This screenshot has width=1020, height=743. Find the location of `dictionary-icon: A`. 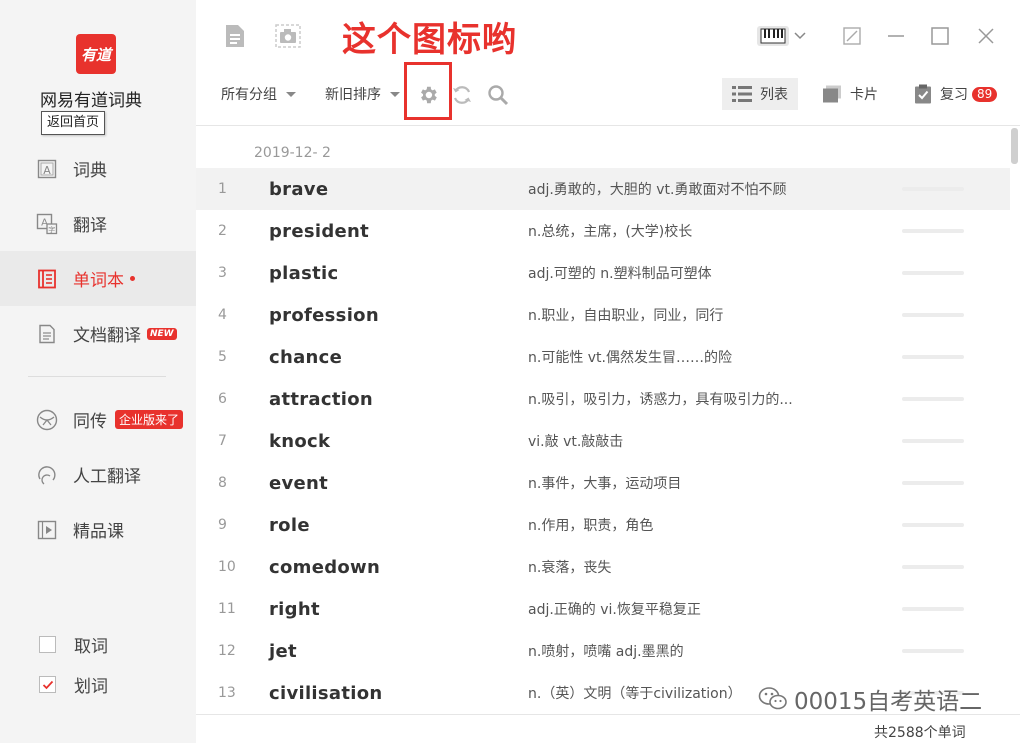

dictionary-icon: A is located at coordinates (47, 169).